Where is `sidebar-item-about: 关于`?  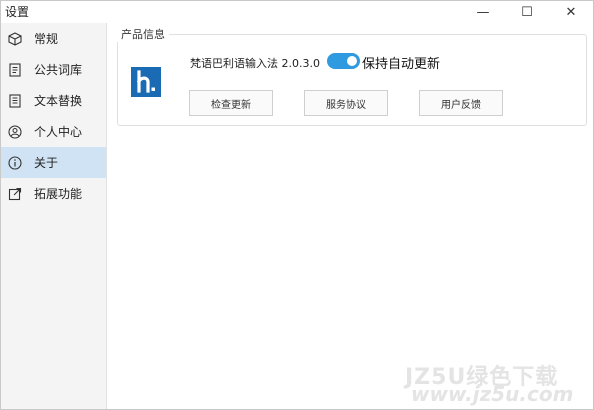 sidebar-item-about: 关于 is located at coordinates (53, 162).